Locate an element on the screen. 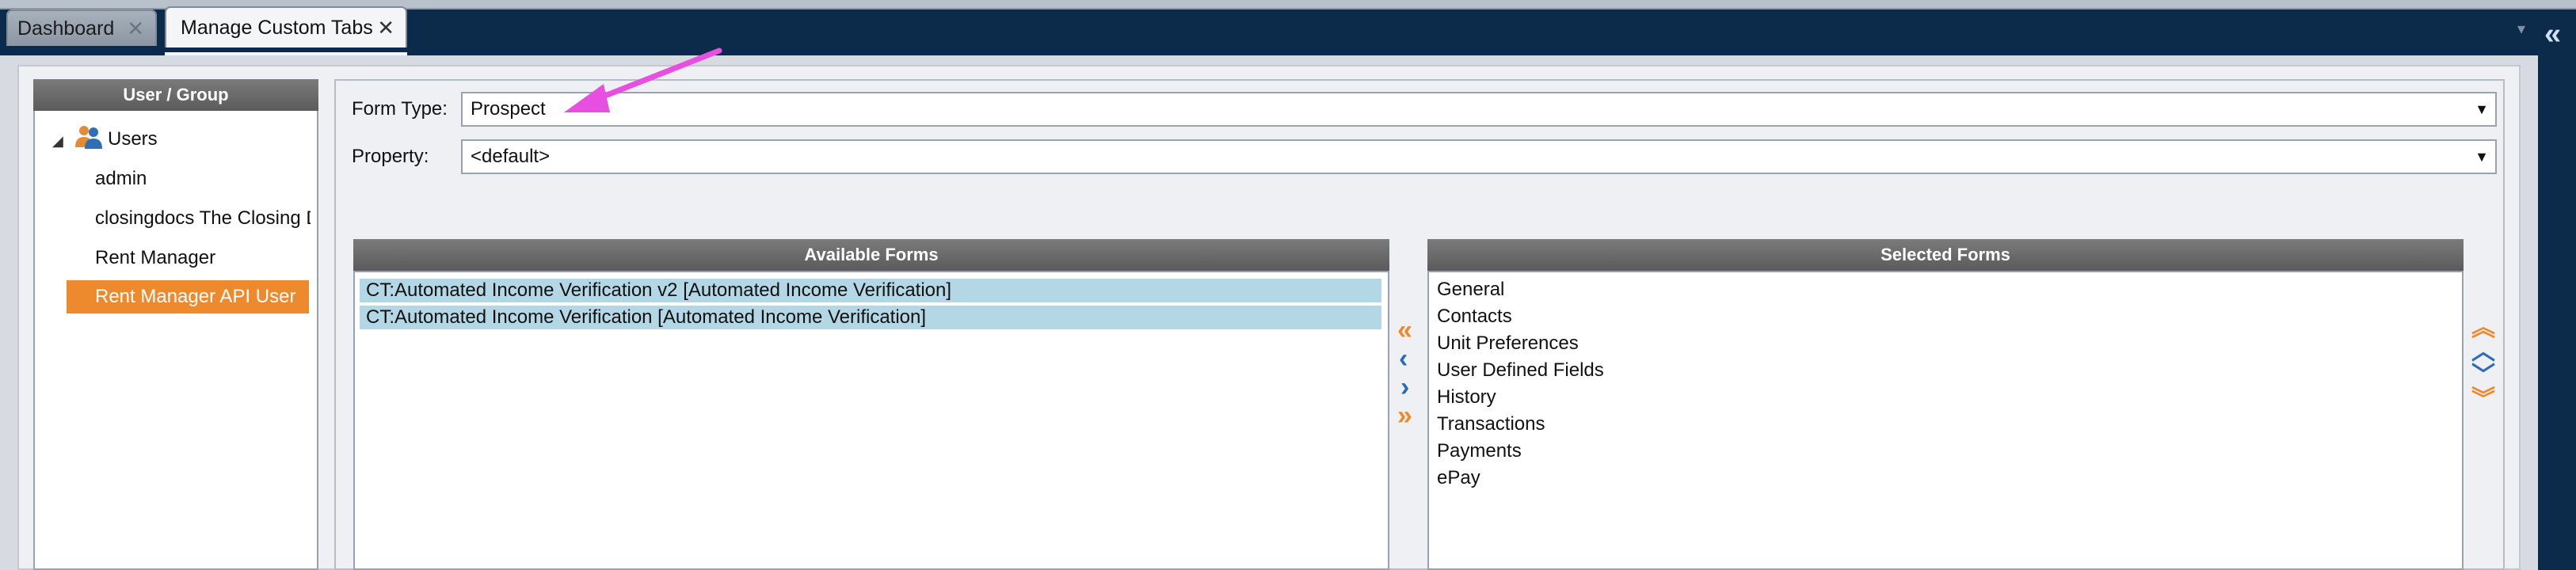 The image size is (2576, 570). tab-manage-custom-tabs: Manage Custom Tabs ✕ is located at coordinates (286, 27).